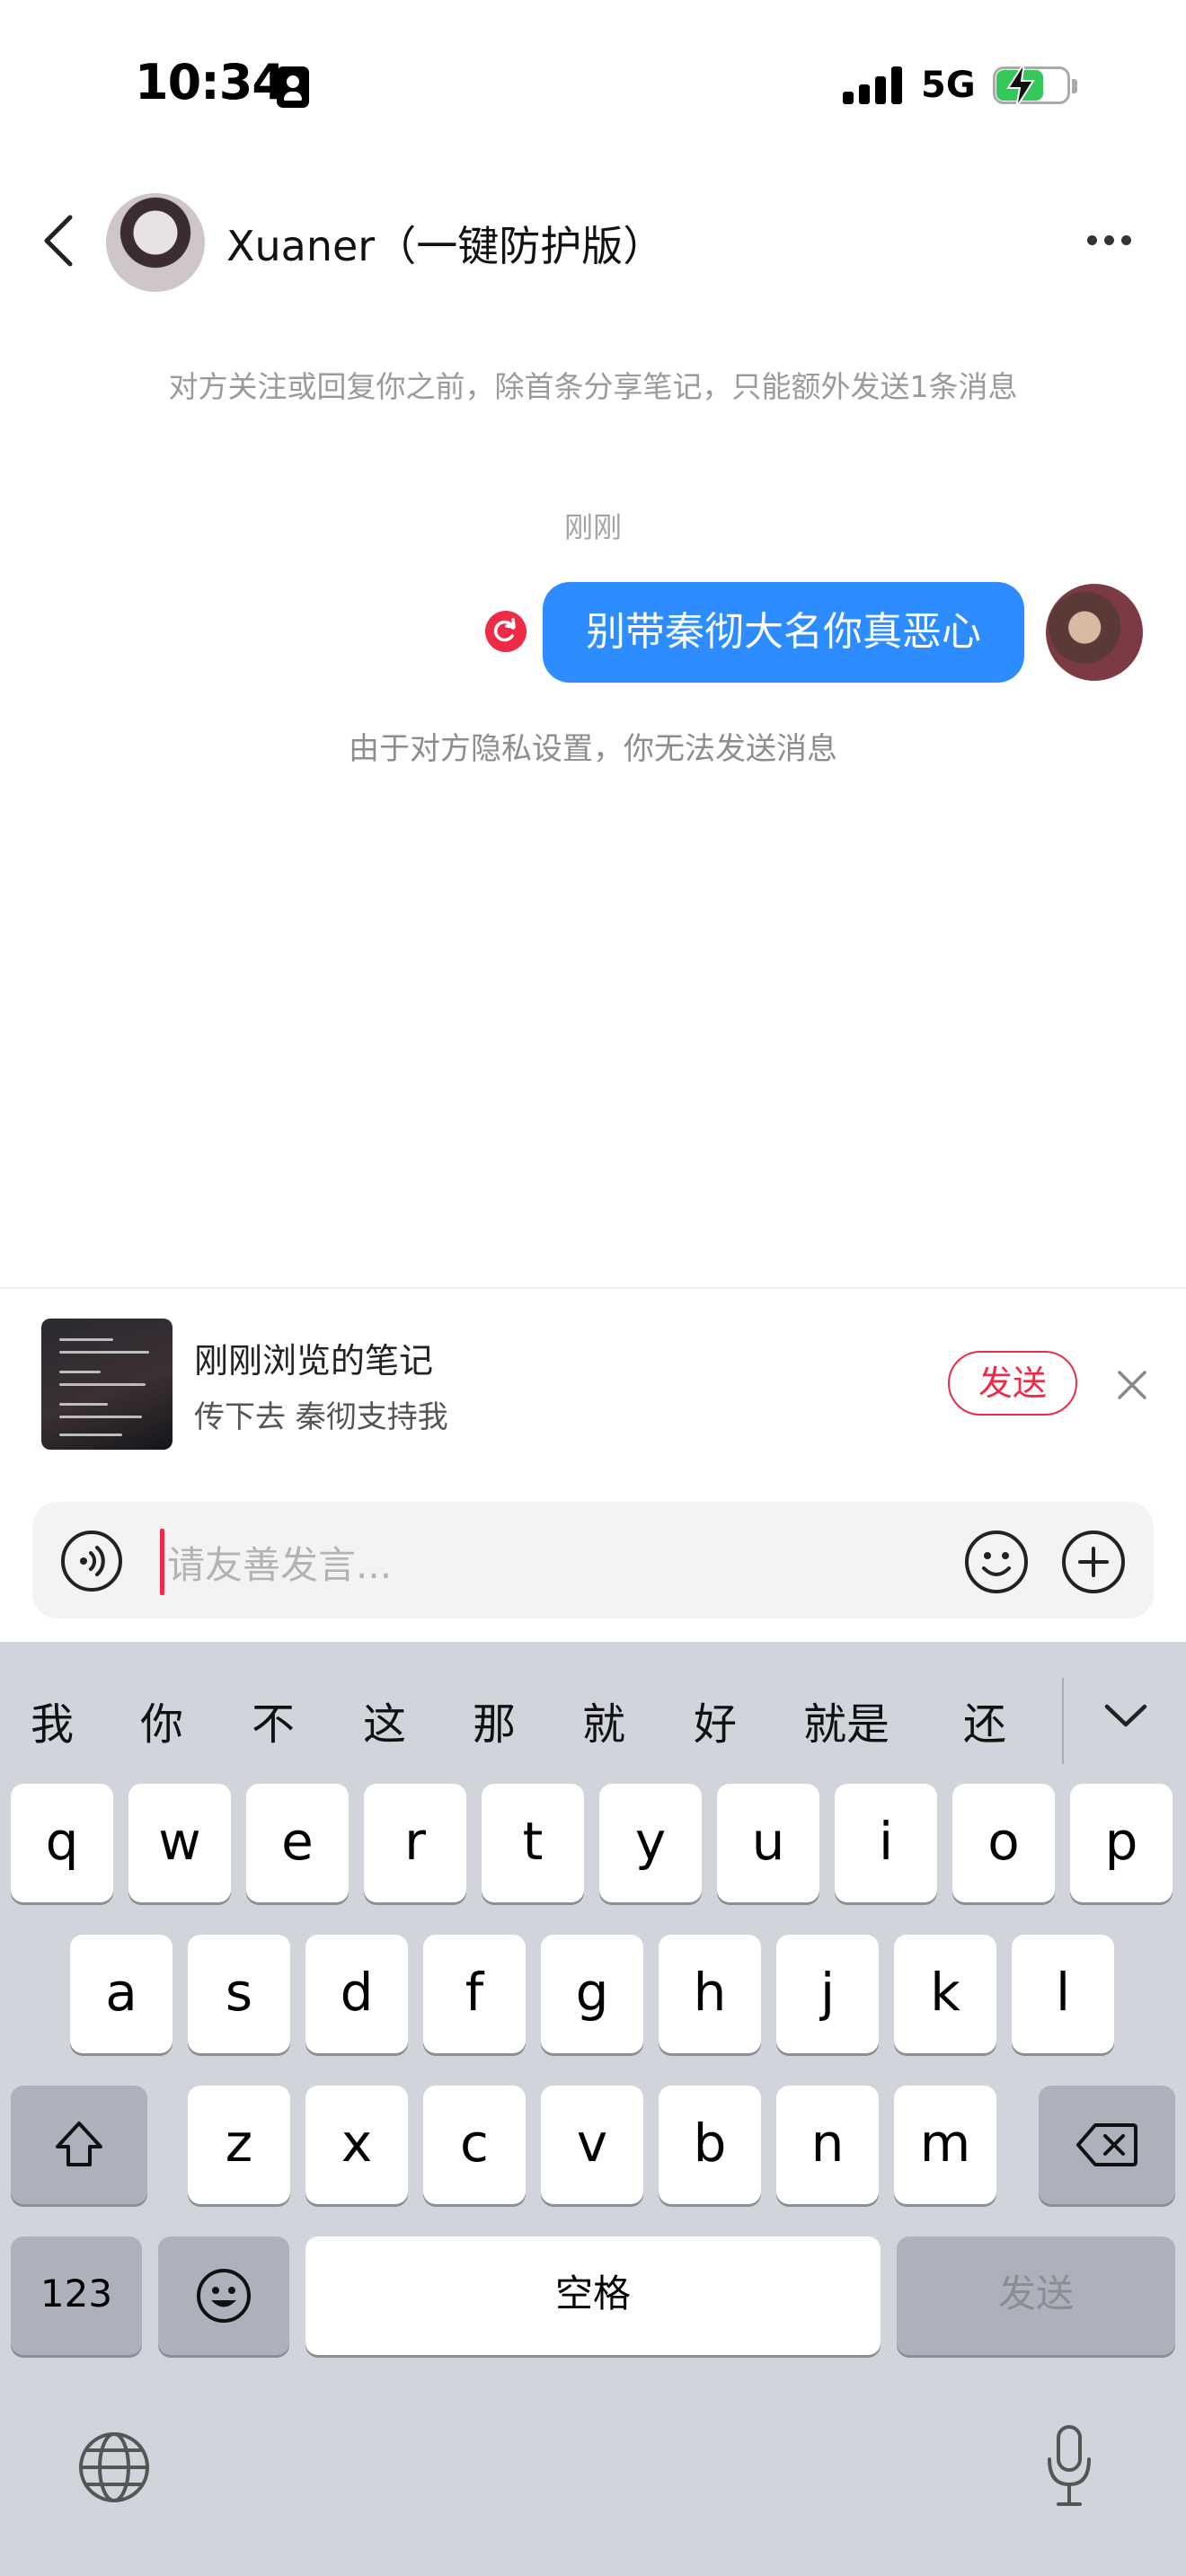 This screenshot has height=2576, width=1186. Describe the element at coordinates (984, 1720) in the screenshot. I see `candidate-word: 还` at that location.